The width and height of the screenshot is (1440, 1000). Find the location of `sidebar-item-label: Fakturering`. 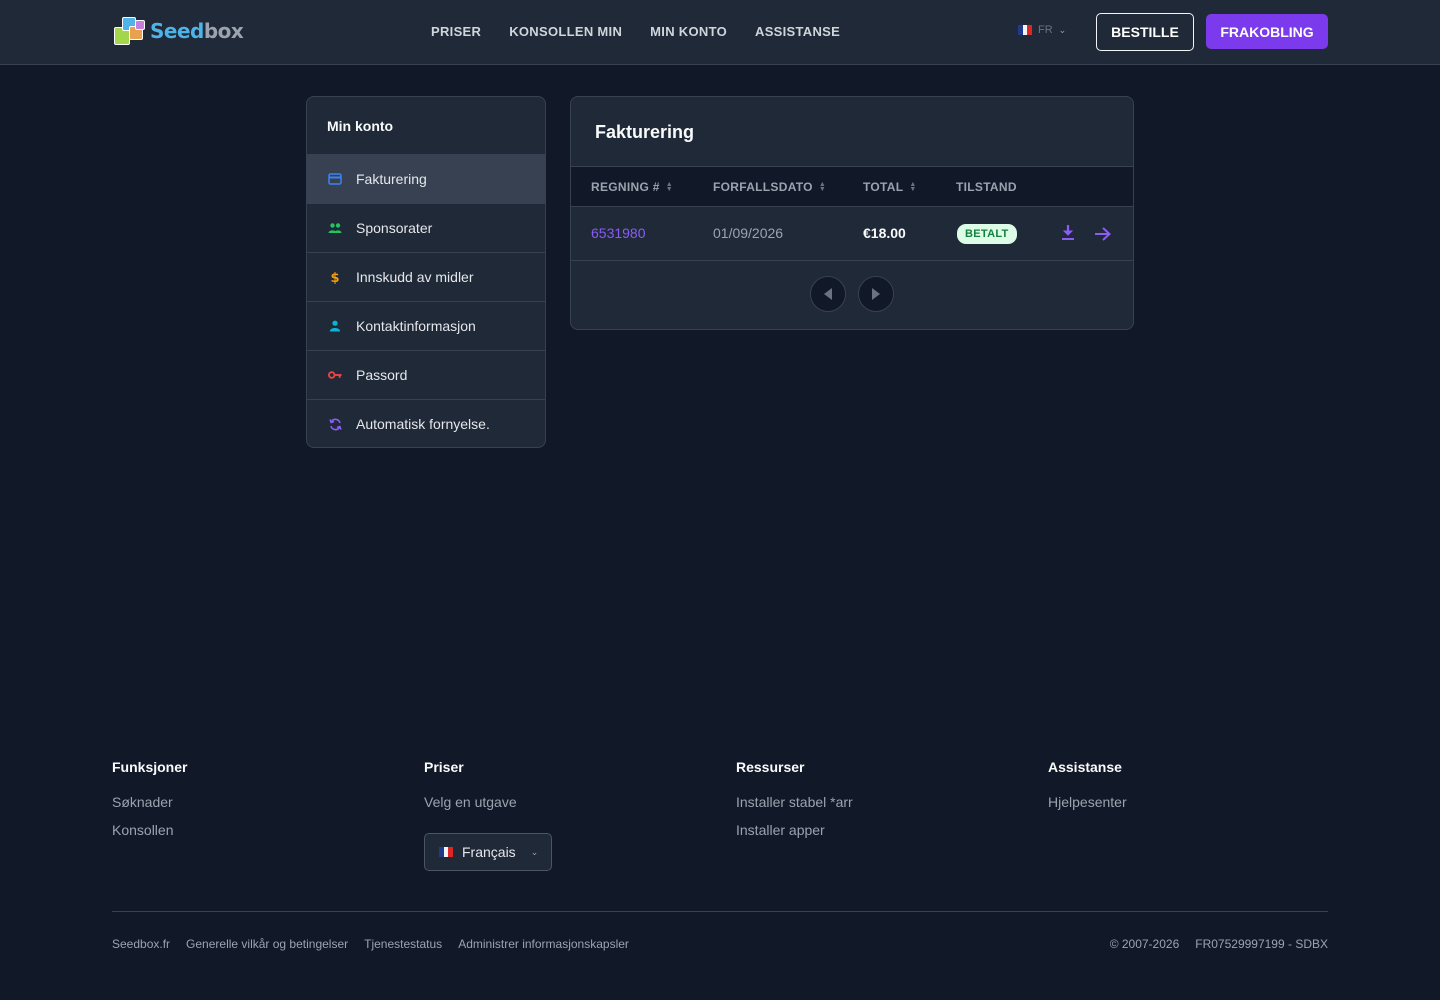

sidebar-item-label: Fakturering is located at coordinates (391, 179).